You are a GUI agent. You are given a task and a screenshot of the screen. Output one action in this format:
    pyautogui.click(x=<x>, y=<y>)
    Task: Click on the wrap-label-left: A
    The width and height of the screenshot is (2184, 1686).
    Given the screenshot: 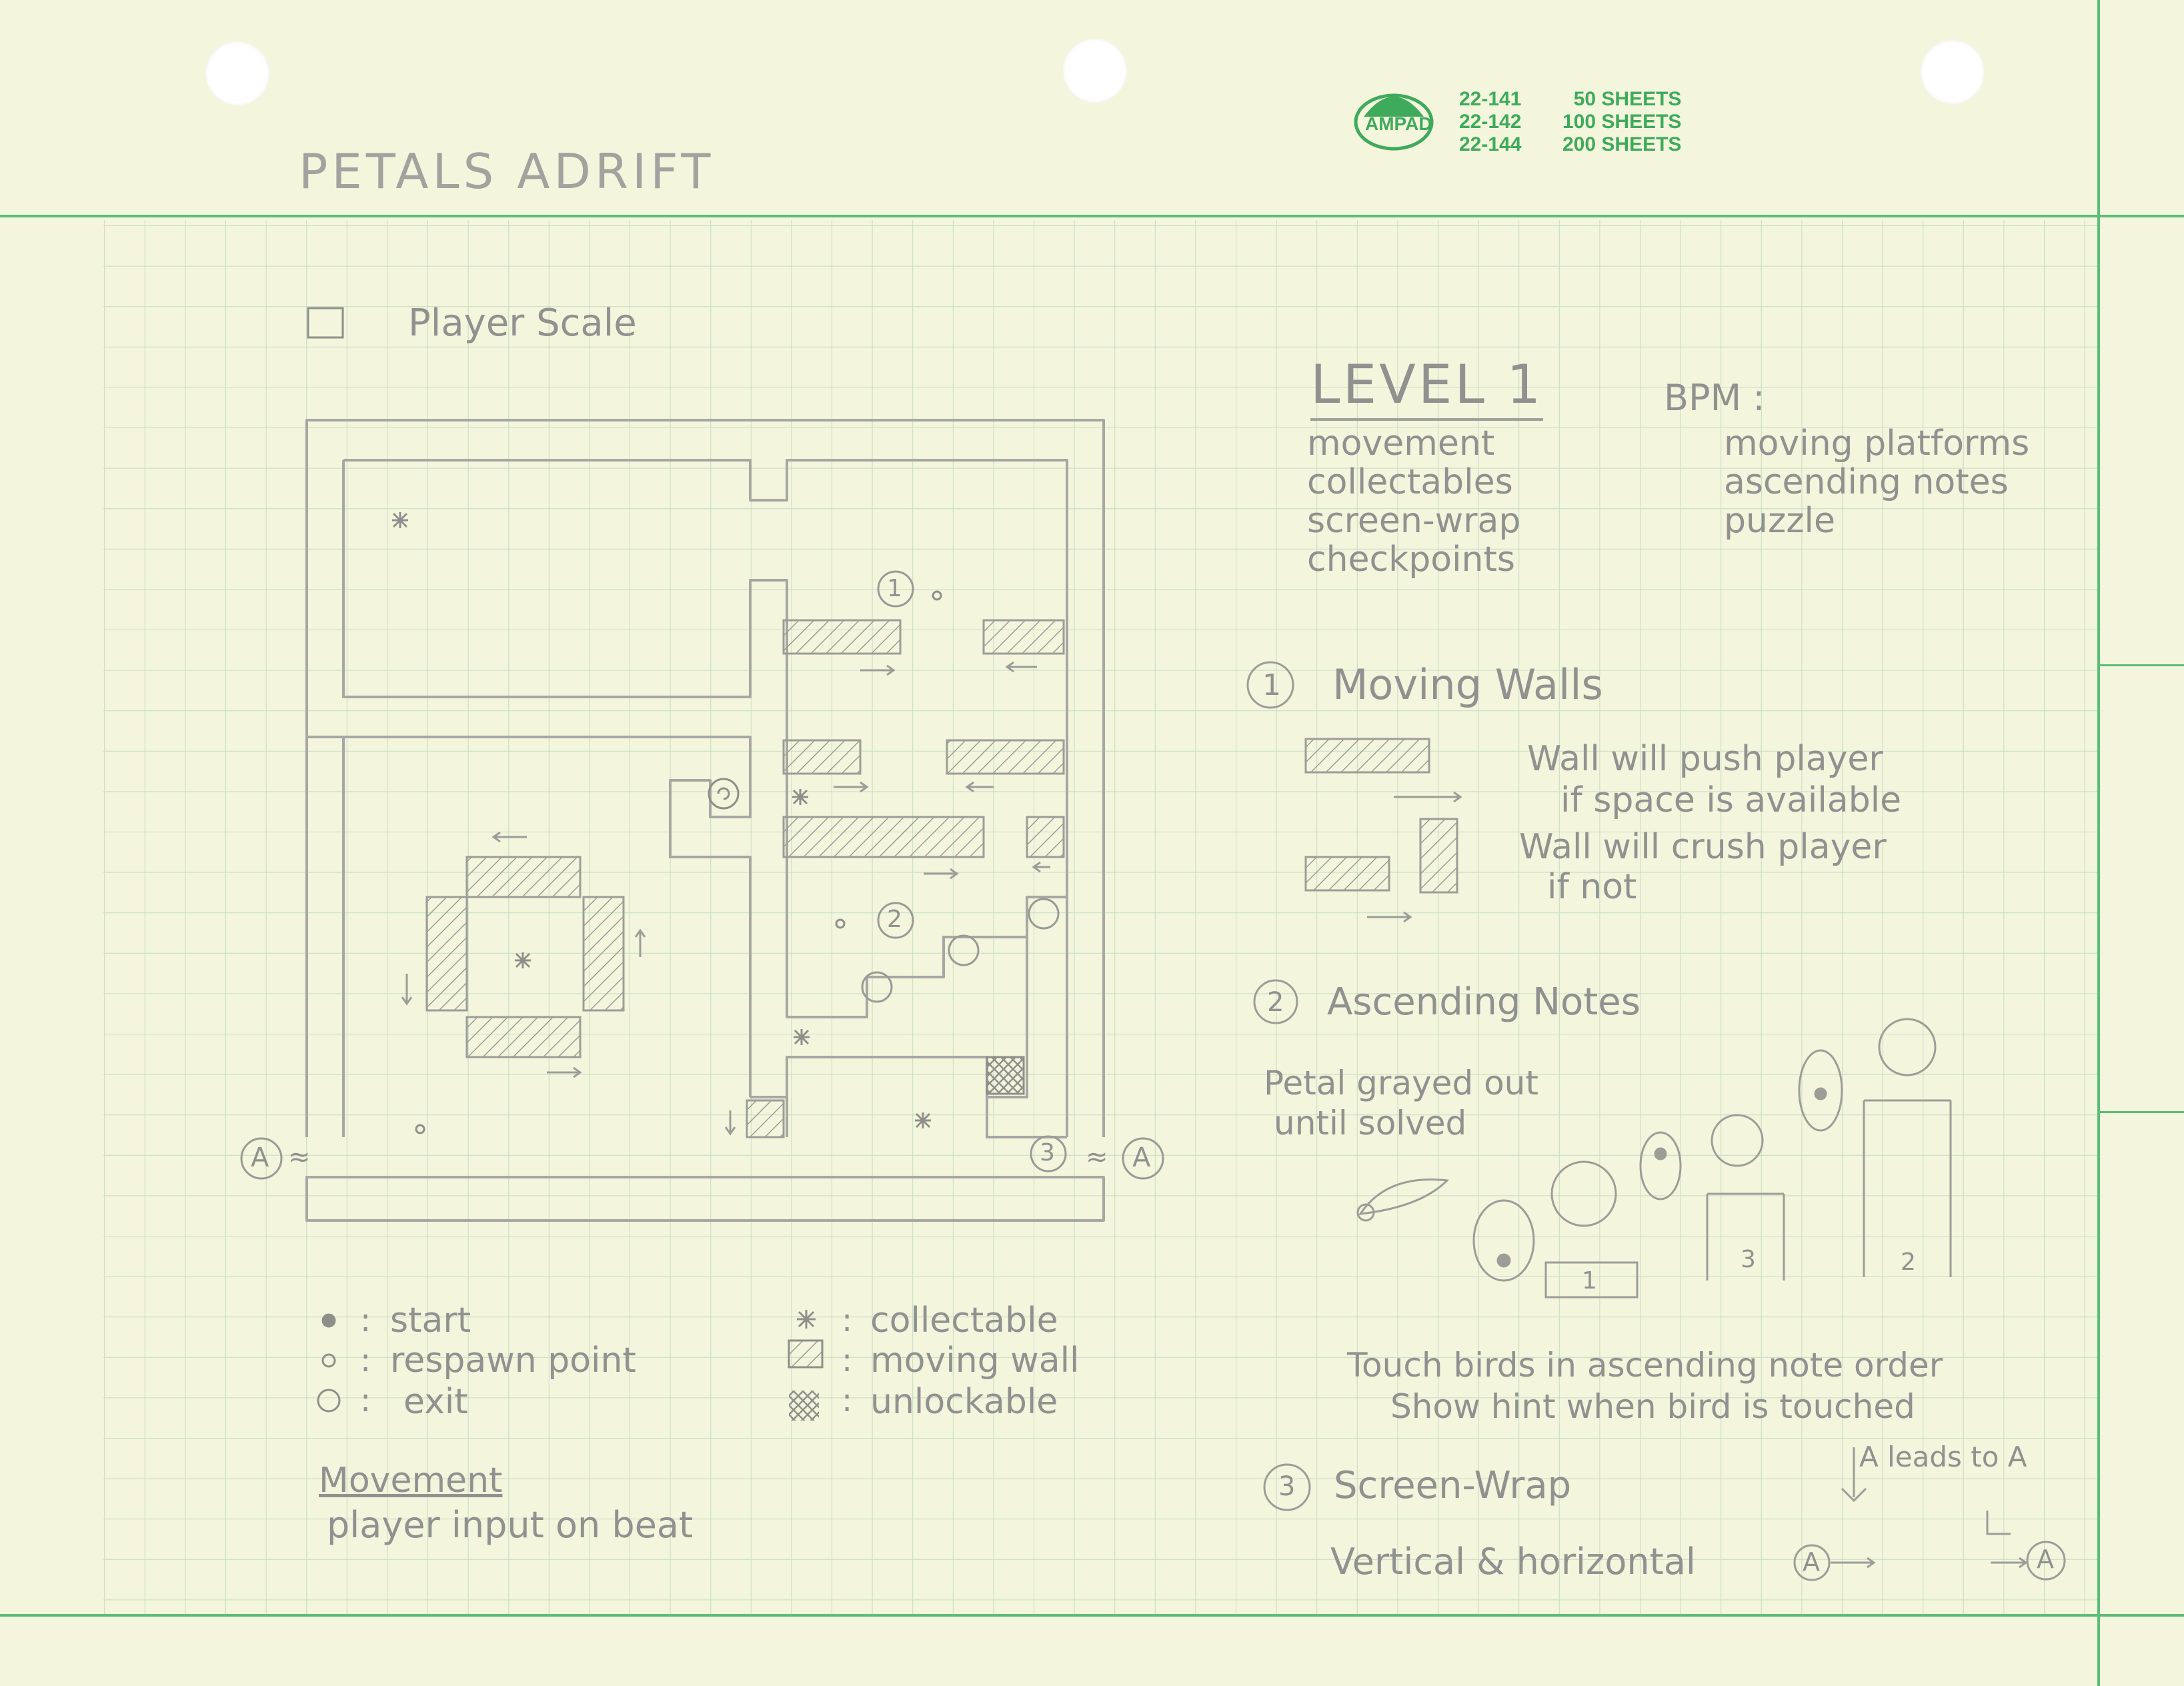 What is the action you would take?
    pyautogui.click(x=260, y=1157)
    